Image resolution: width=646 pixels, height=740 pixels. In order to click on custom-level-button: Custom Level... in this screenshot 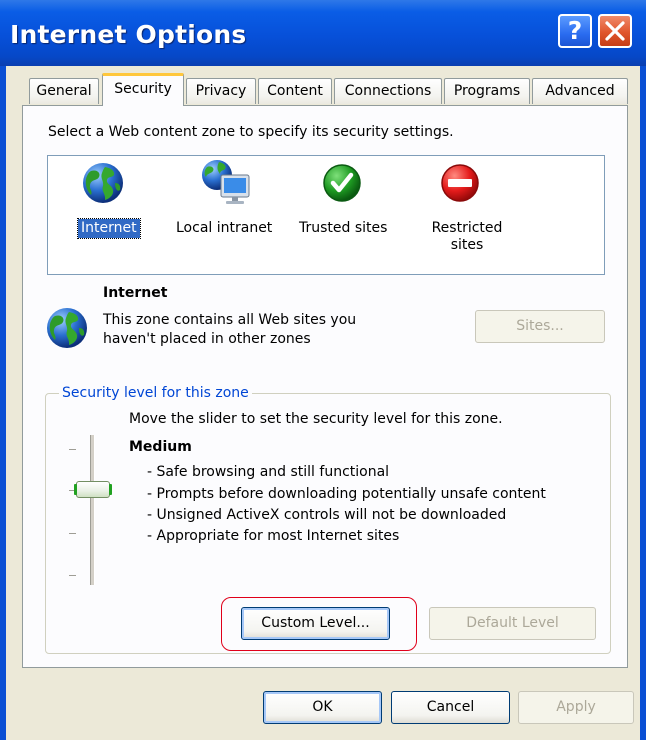, I will do `click(315, 623)`.